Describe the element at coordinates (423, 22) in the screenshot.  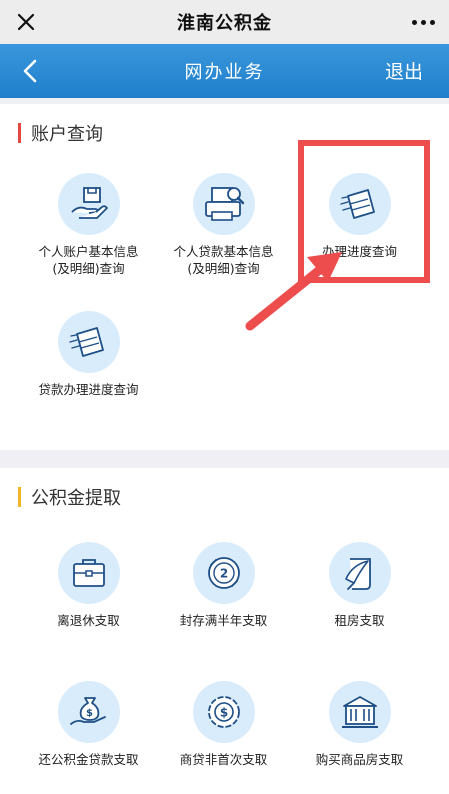
I see `more-icon` at that location.